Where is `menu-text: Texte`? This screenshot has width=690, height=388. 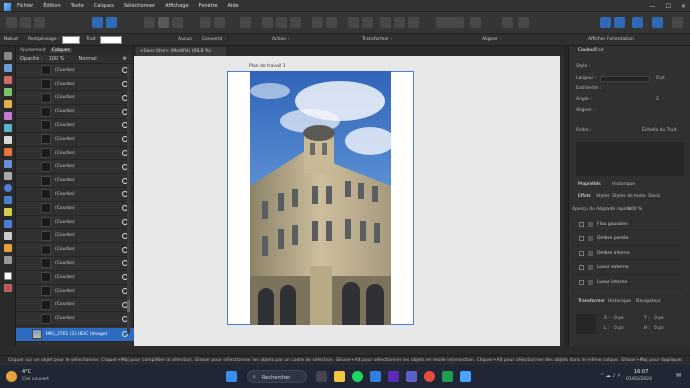 menu-text: Texte is located at coordinates (77, 6).